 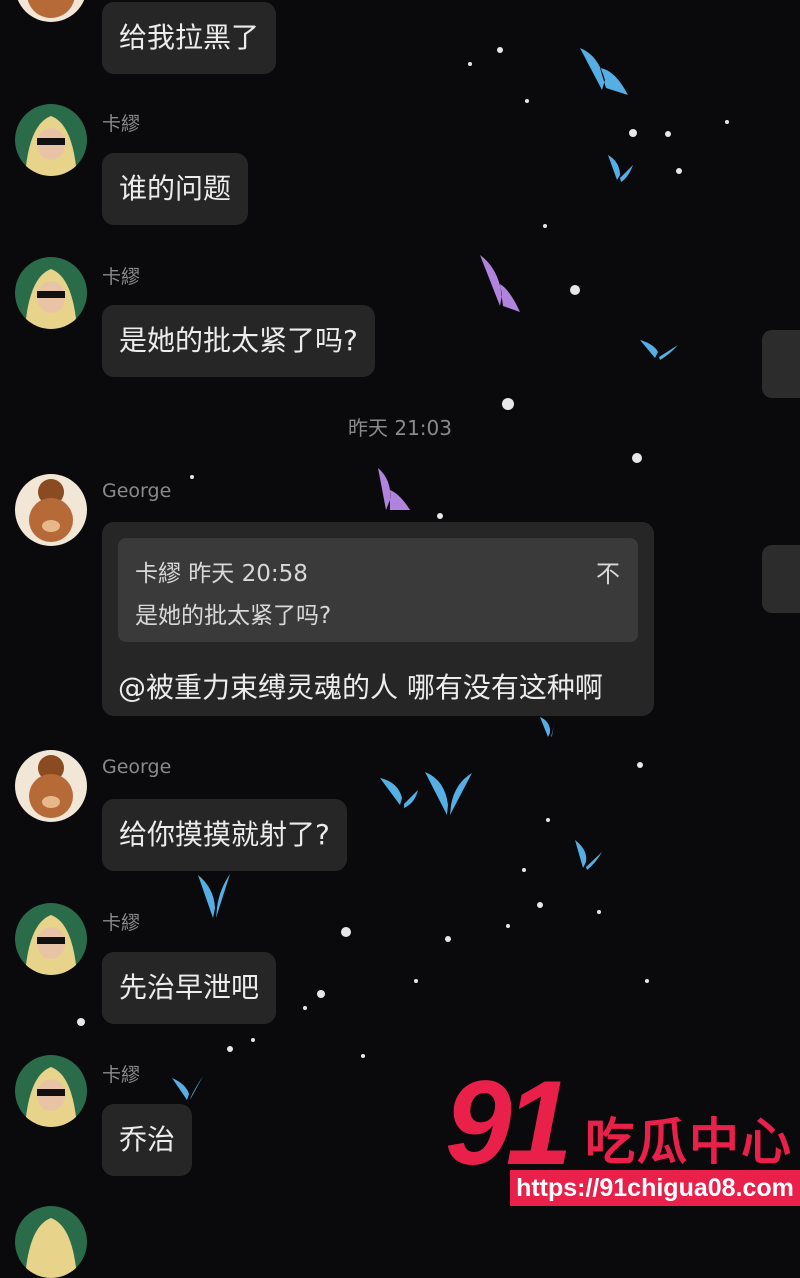 What do you see at coordinates (360, 687) in the screenshot?
I see `message-text: @被重力束缚灵魂的人 哪有没有这种啊` at bounding box center [360, 687].